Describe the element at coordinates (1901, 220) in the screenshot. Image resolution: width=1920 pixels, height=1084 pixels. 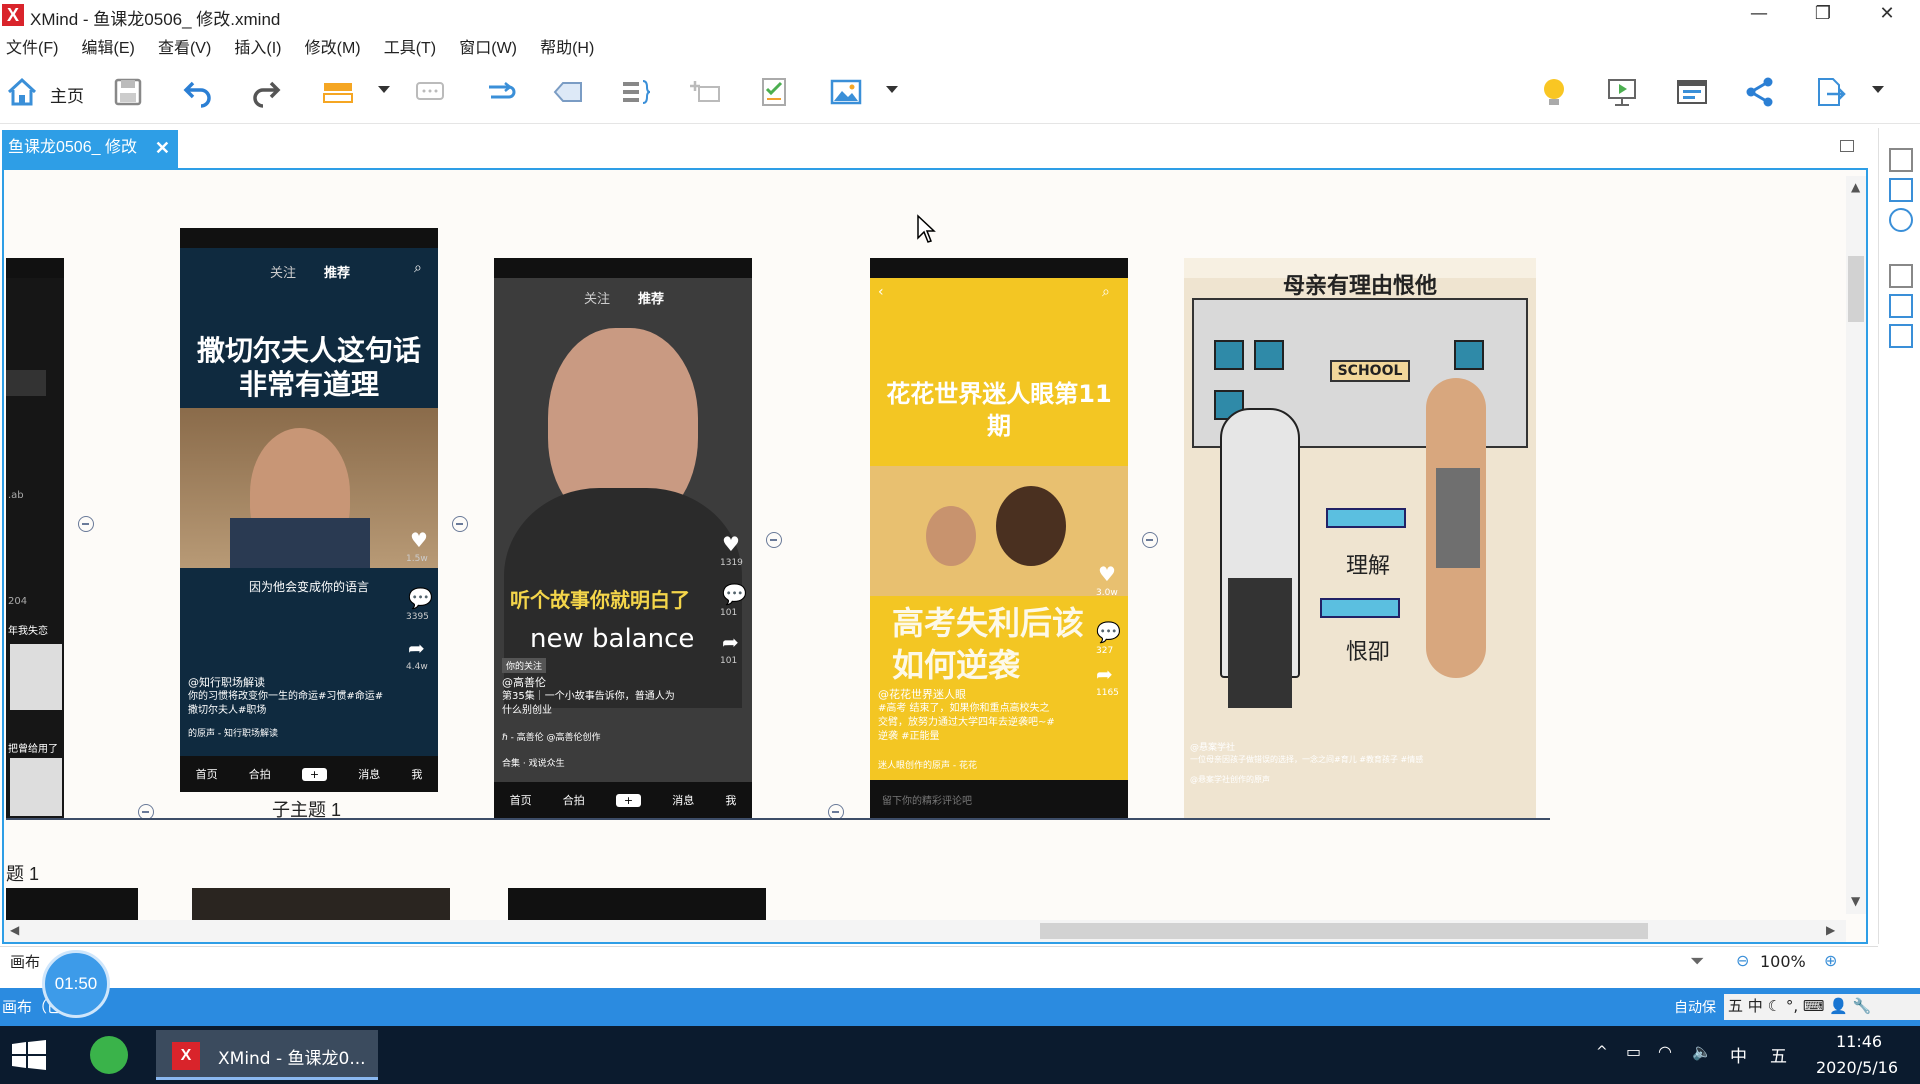
I see `overview-zoom-icon` at that location.